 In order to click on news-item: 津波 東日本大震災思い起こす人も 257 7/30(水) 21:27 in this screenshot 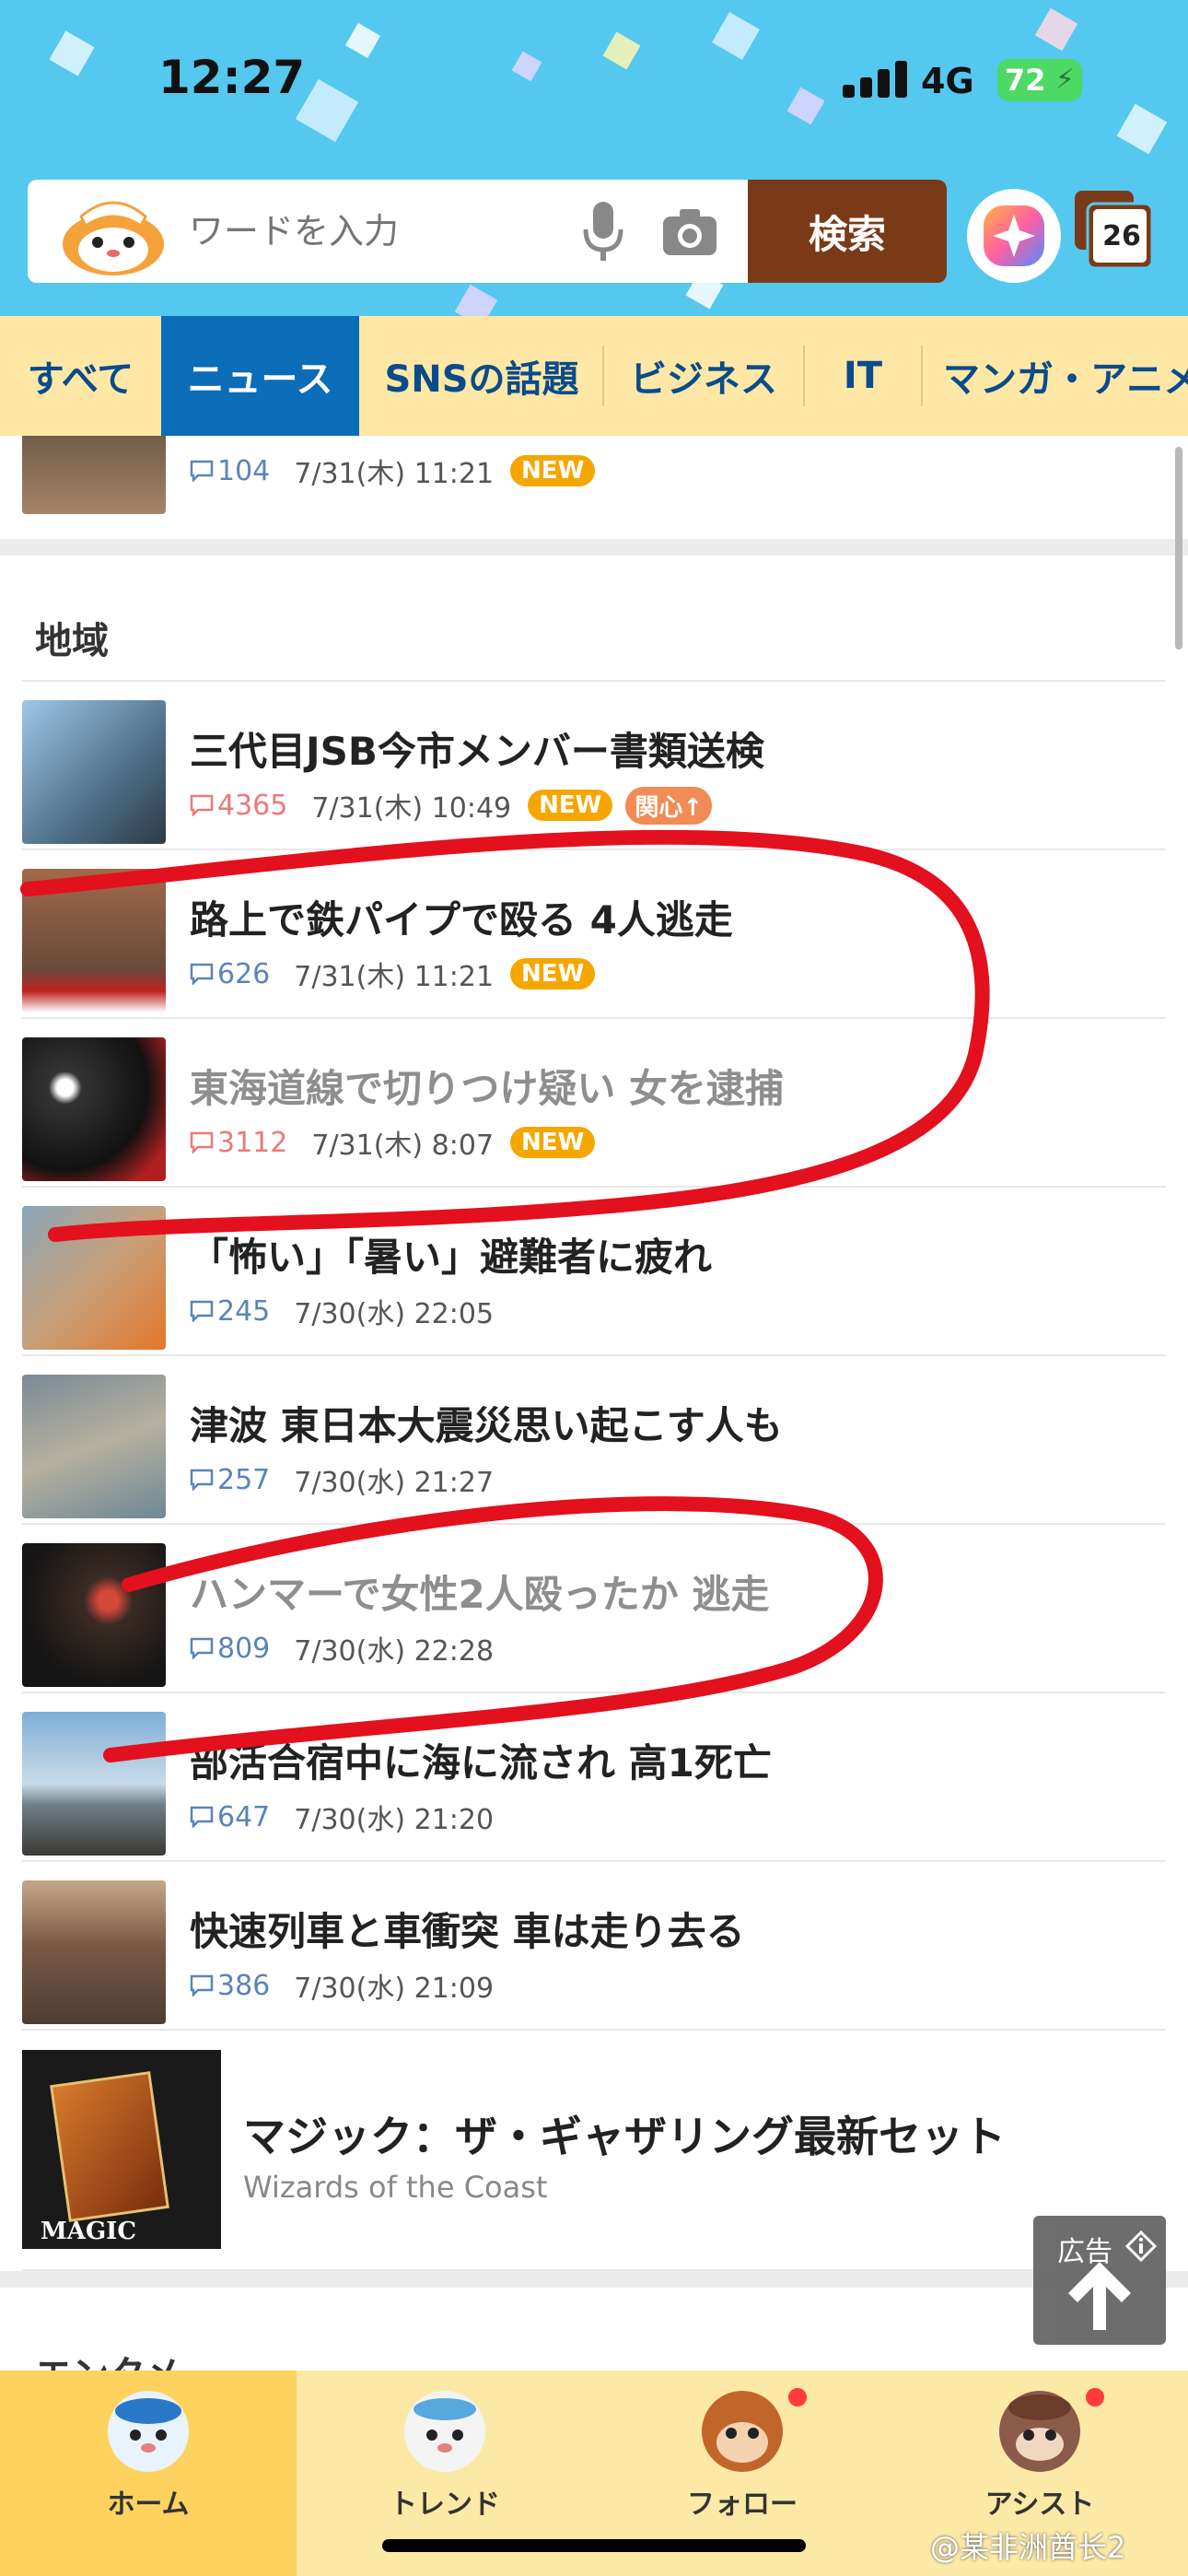, I will do `click(594, 1440)`.